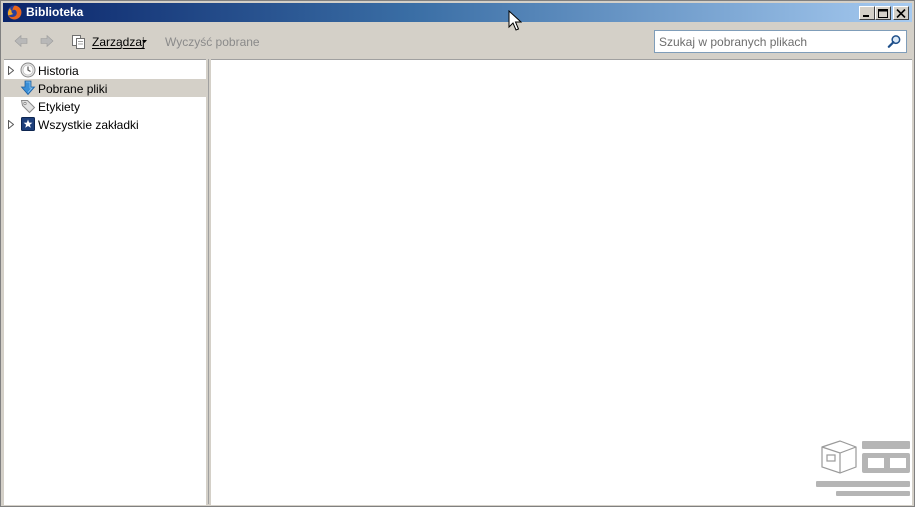 This screenshot has height=507, width=915. What do you see at coordinates (28, 70) in the screenshot?
I see `history-clock-icon` at bounding box center [28, 70].